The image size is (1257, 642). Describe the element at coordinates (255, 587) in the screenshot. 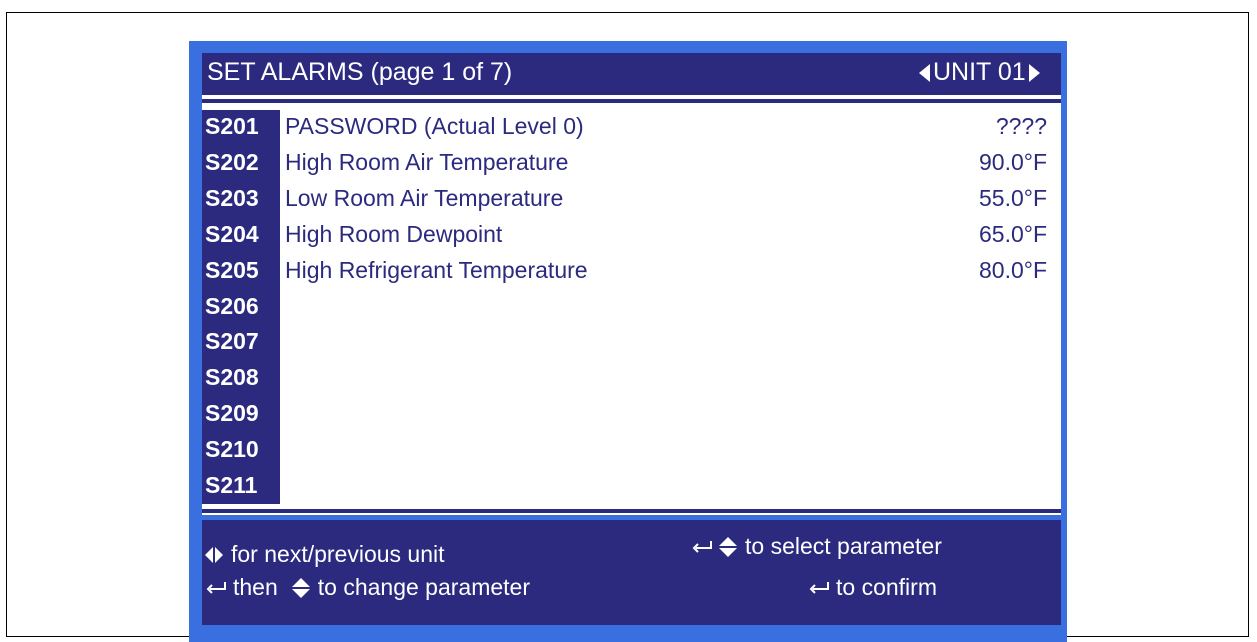

I see `help-then-text: then` at that location.